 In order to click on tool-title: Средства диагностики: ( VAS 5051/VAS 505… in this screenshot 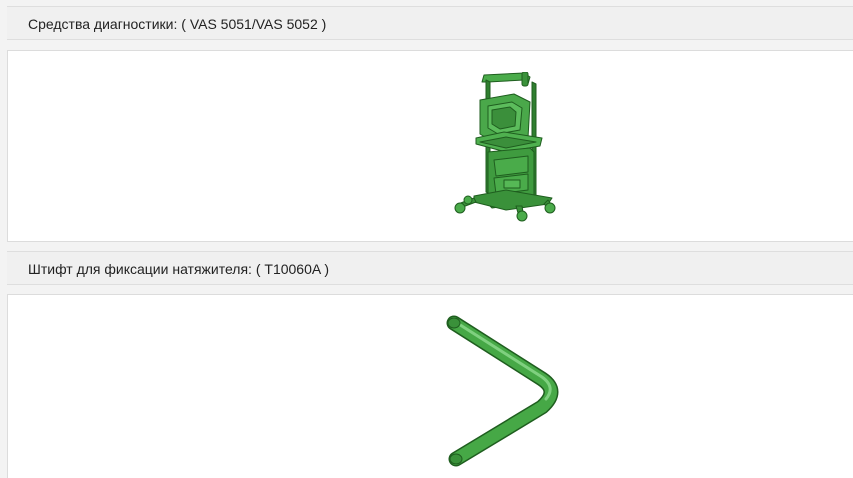, I will do `click(177, 24)`.